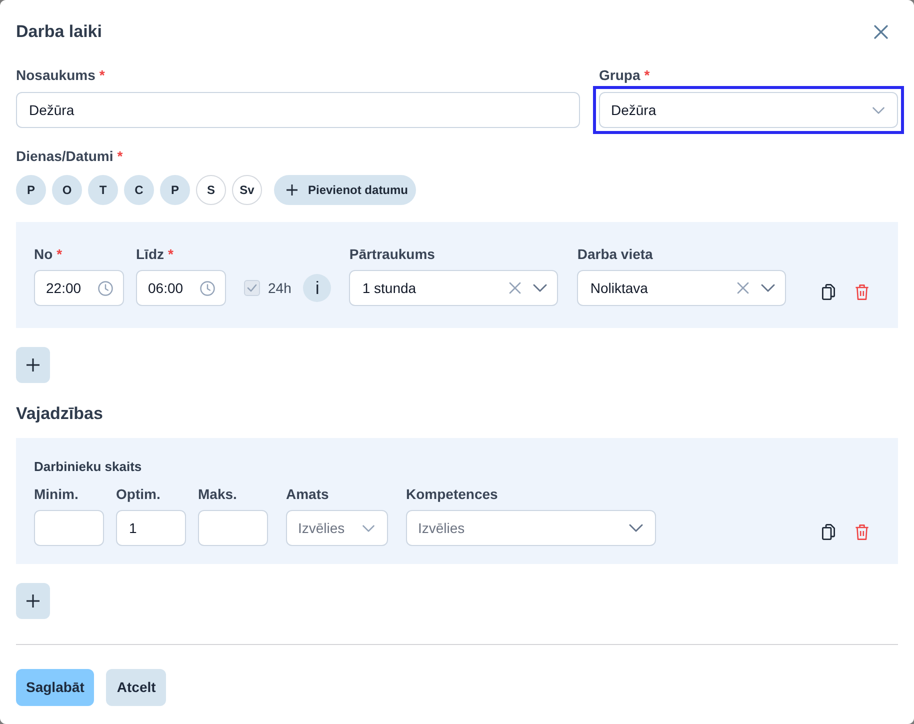  Describe the element at coordinates (88, 467) in the screenshot. I see `group-label: Darbinieku skaits` at that location.